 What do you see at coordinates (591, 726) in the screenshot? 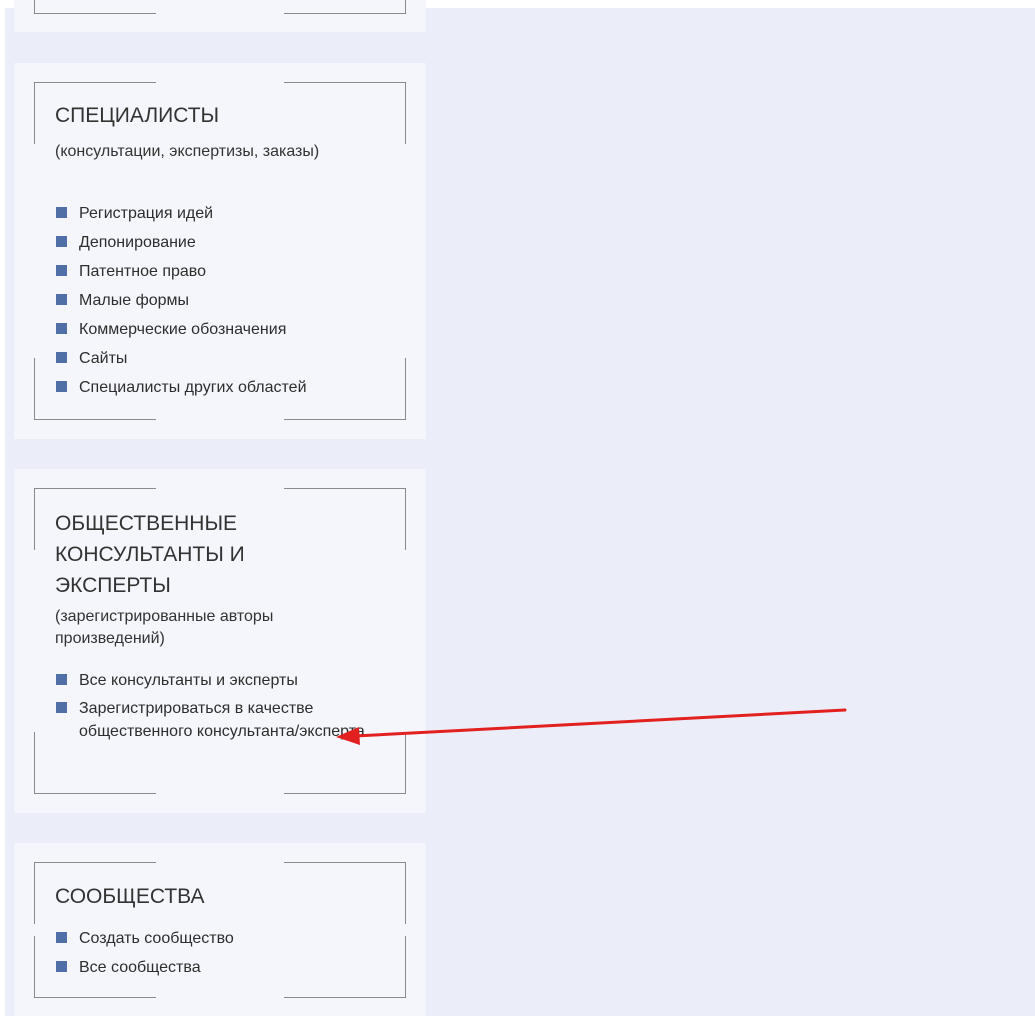
I see `red-arrow-icon` at bounding box center [591, 726].